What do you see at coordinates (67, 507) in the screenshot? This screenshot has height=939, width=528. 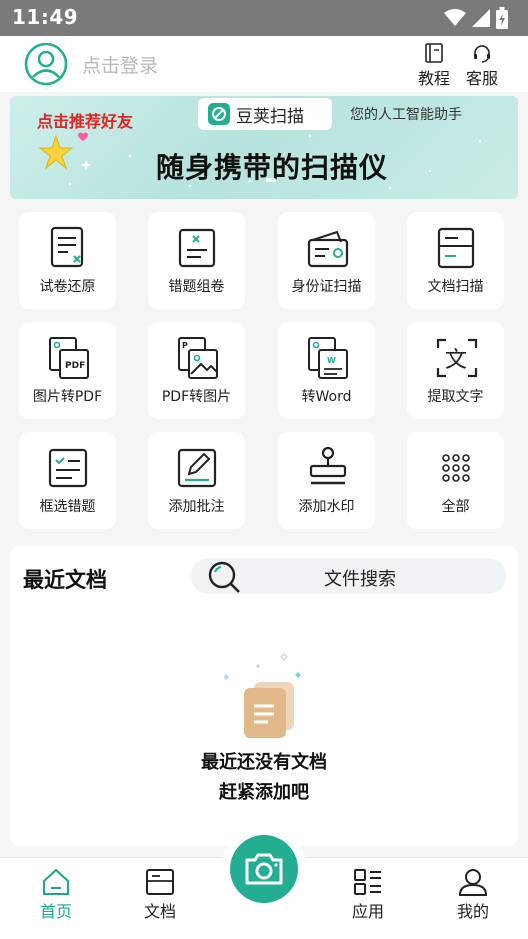 I see `tool-label: 框选错题` at bounding box center [67, 507].